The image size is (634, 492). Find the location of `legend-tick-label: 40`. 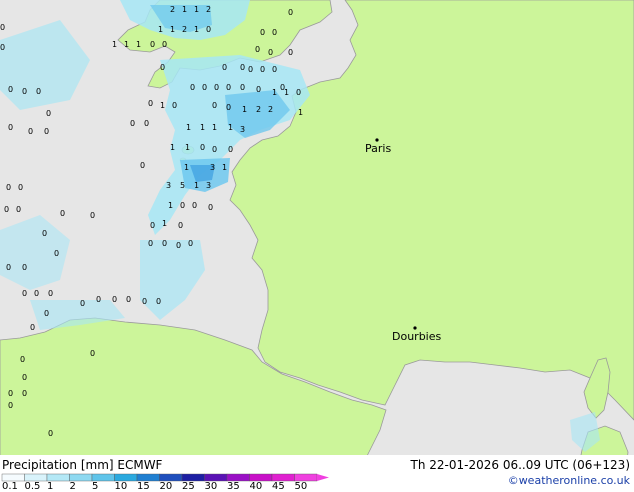

legend-tick-label: 40 is located at coordinates (256, 486).